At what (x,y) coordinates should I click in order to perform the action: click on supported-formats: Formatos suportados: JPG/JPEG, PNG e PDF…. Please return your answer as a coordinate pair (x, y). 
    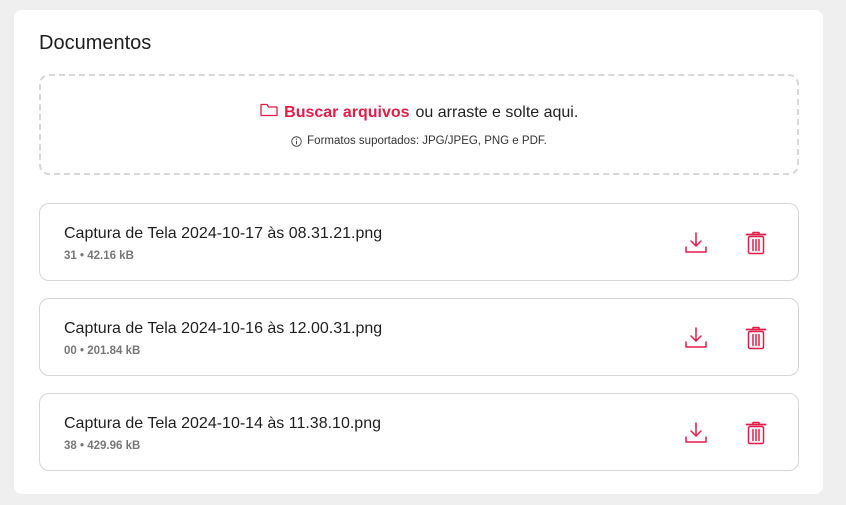
    Looking at the image, I should click on (419, 141).